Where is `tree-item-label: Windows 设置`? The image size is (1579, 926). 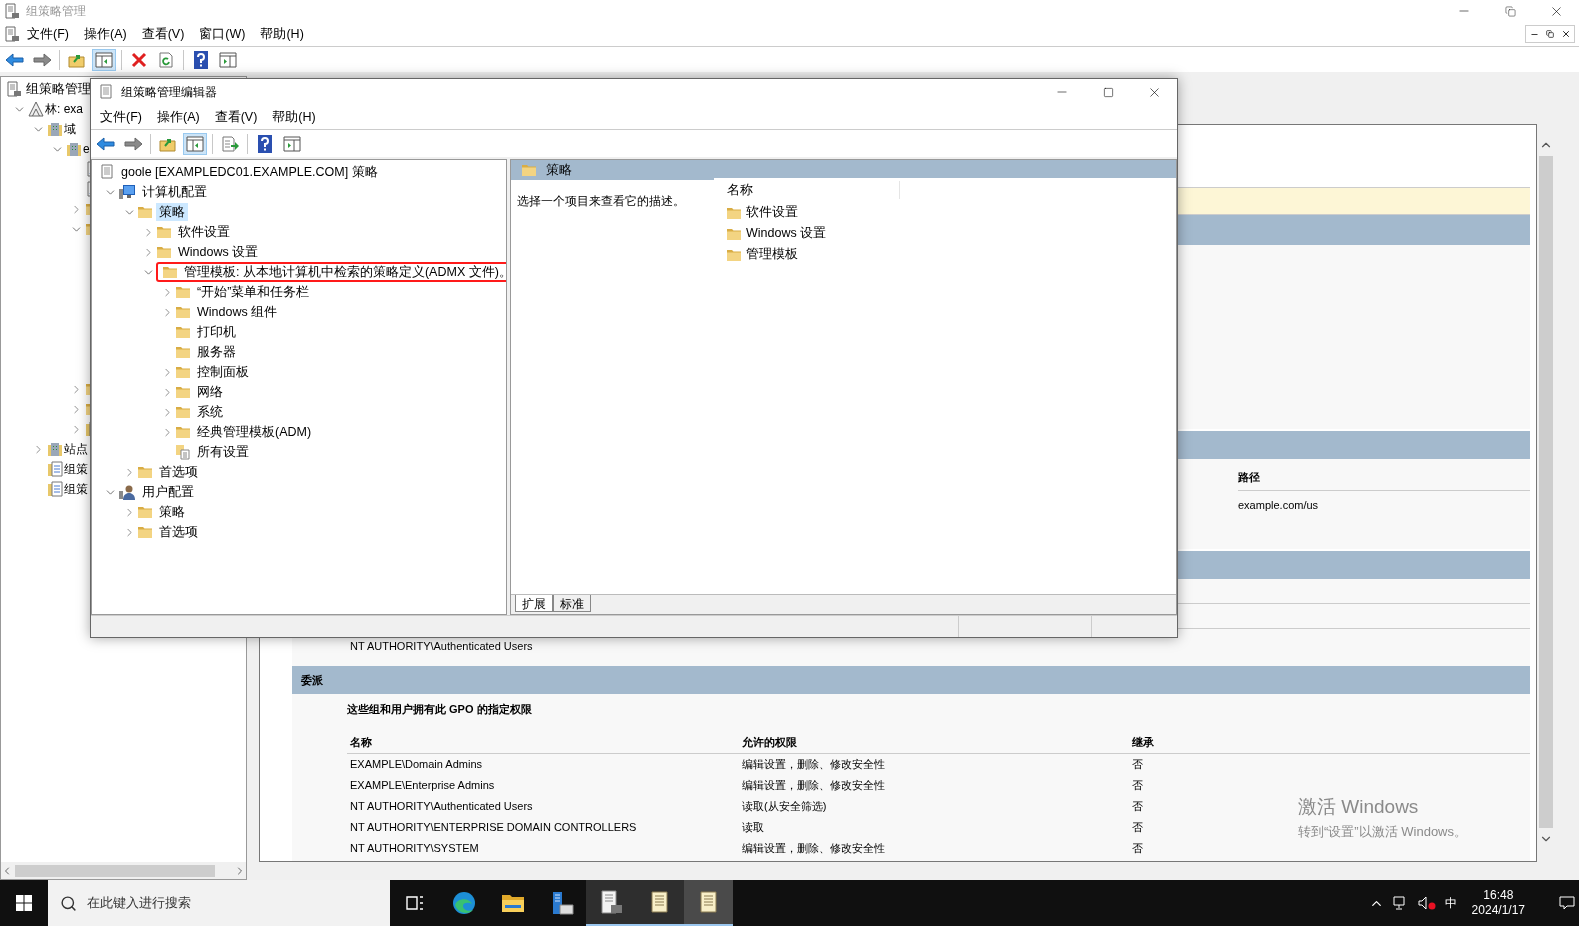 tree-item-label: Windows 设置 is located at coordinates (218, 252).